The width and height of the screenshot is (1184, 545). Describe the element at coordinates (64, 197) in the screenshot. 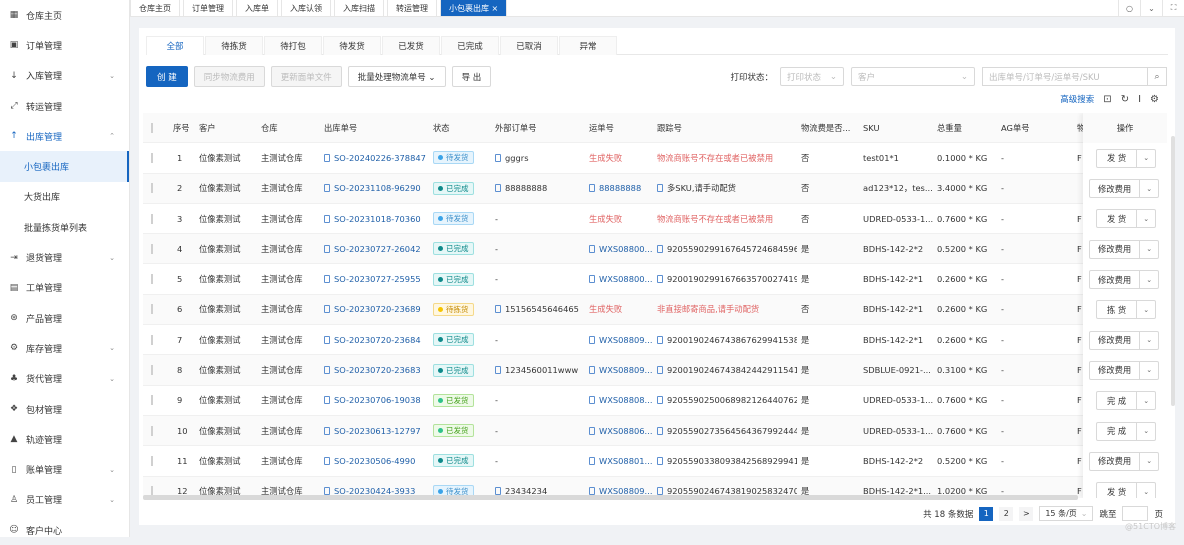

I see `sidebar-item-6: 大货出库` at that location.